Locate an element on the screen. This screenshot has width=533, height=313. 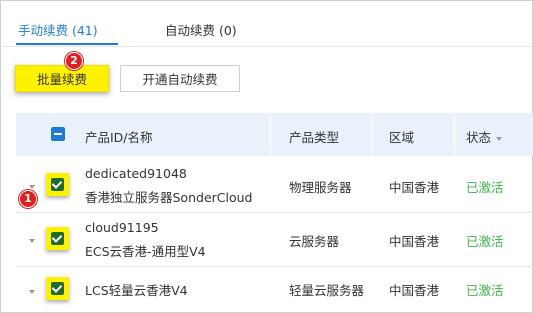
tab-auto-renew: 自动续费 (0) is located at coordinates (201, 29).